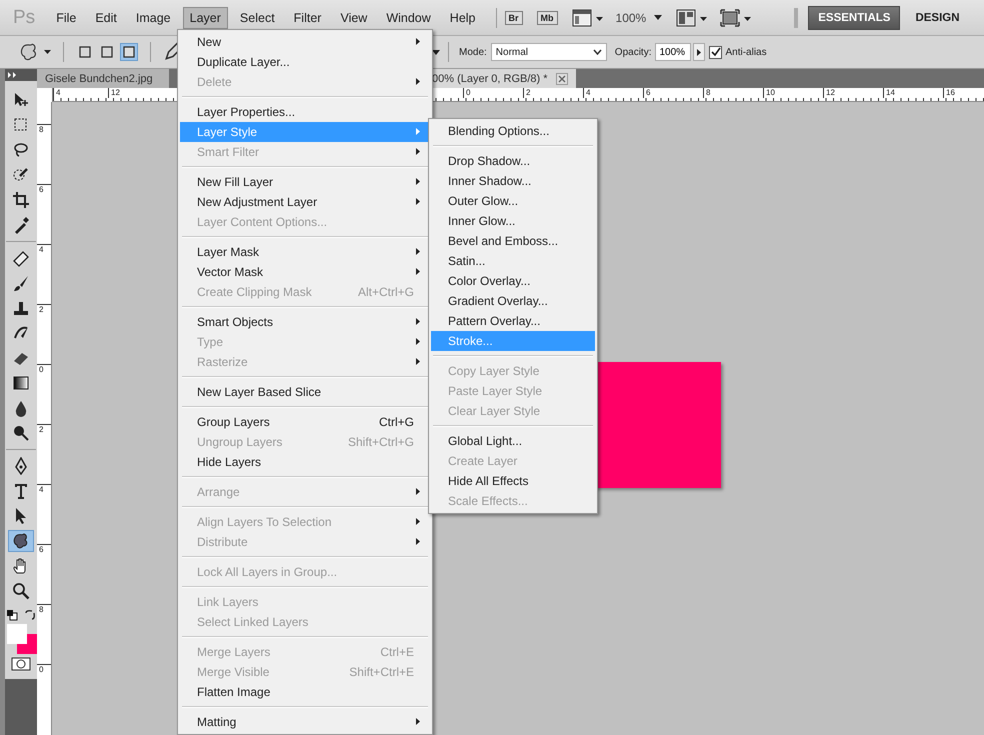 The image size is (984, 735). Describe the element at coordinates (562, 78) in the screenshot. I see `close-icon` at that location.